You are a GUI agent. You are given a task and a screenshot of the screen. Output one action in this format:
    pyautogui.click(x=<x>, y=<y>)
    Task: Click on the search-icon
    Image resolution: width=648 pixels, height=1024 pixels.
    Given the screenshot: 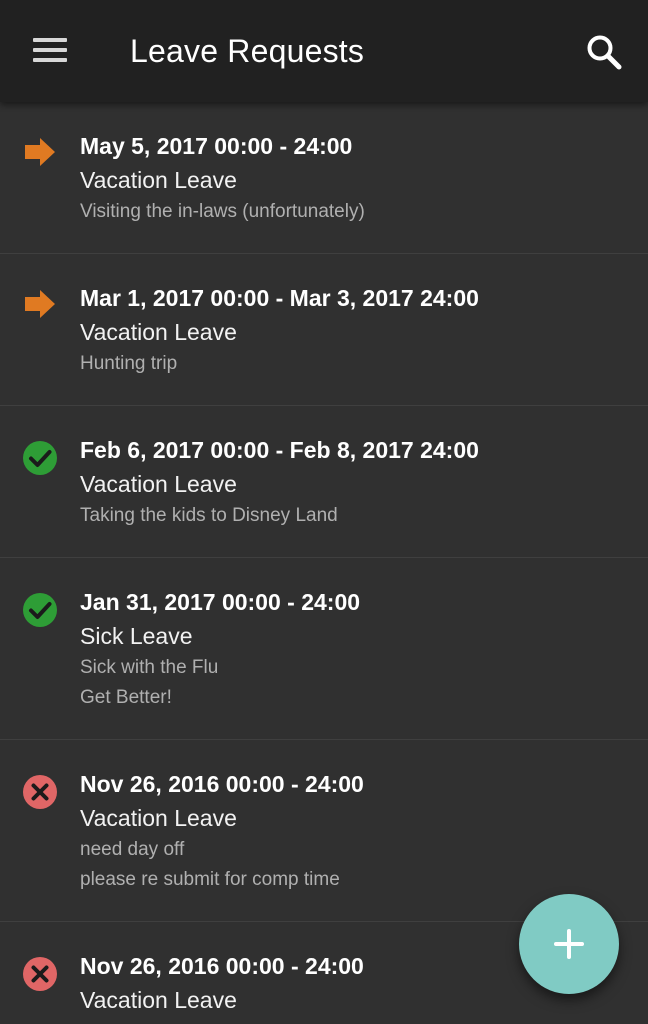 What is the action you would take?
    pyautogui.click(x=604, y=52)
    